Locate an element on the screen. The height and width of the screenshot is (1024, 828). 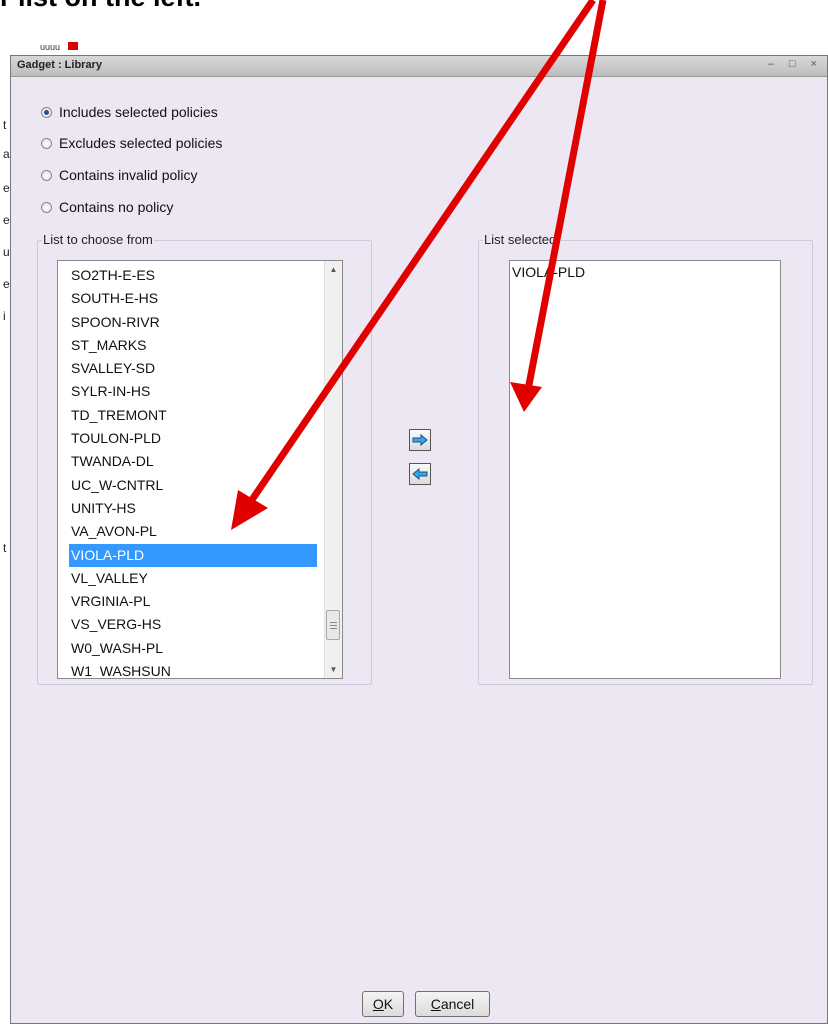
list-item: VRGINIA-PL is located at coordinates (193, 601).